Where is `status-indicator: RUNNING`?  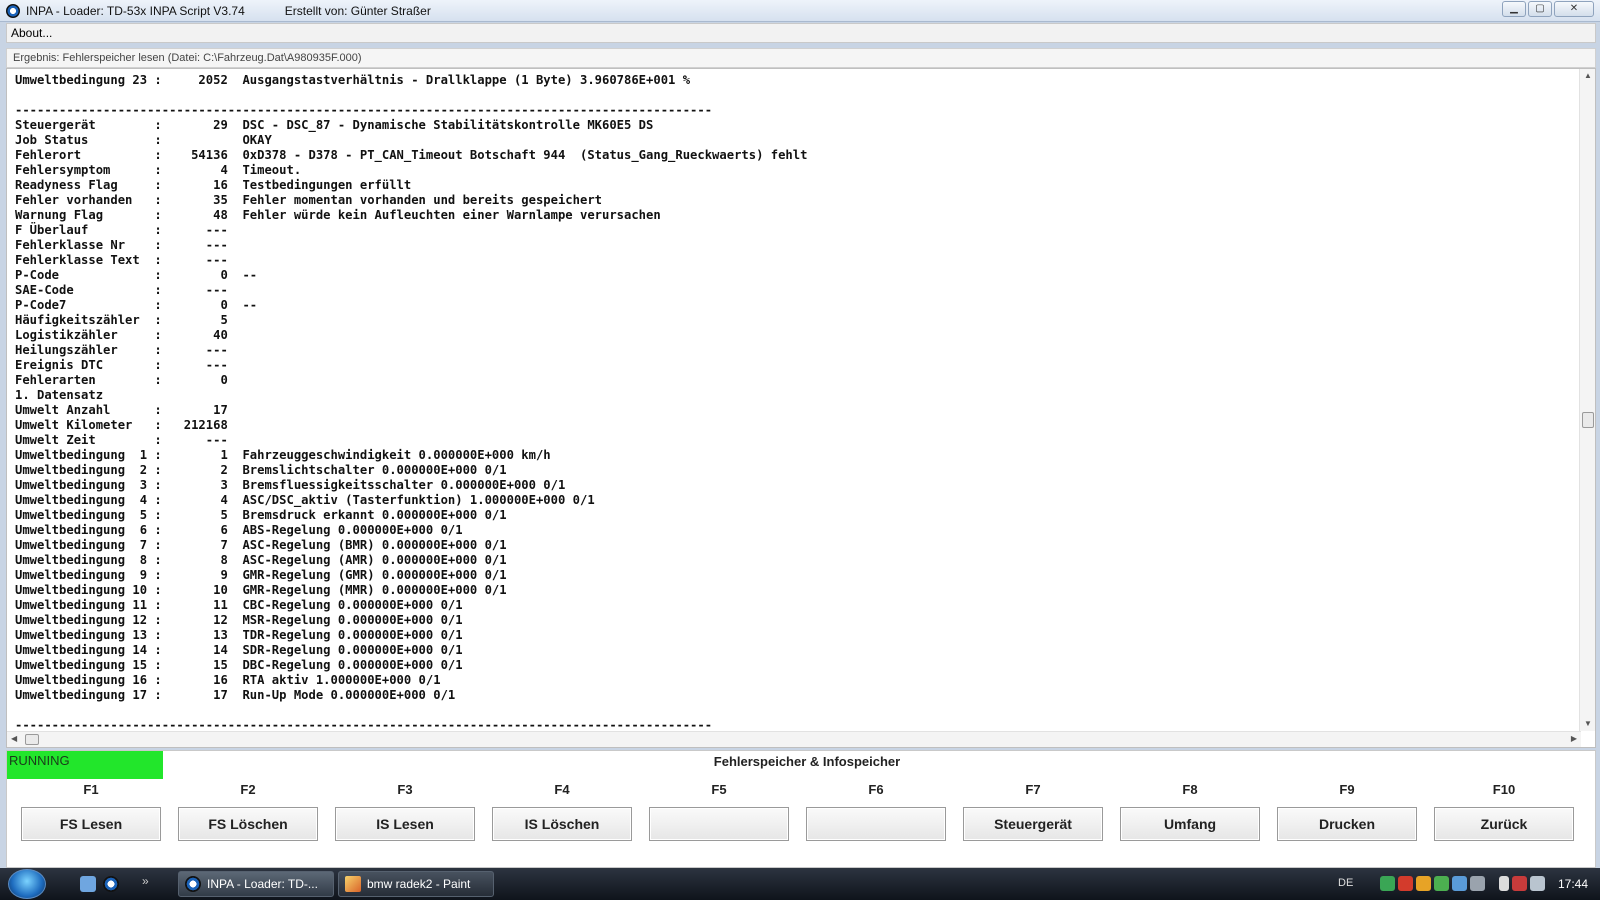 status-indicator: RUNNING is located at coordinates (85, 765).